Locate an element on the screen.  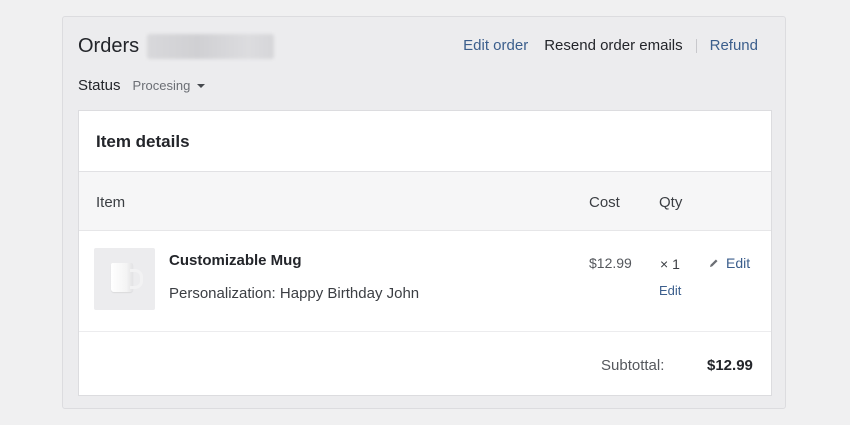
refund-link: Refund is located at coordinates (734, 45).